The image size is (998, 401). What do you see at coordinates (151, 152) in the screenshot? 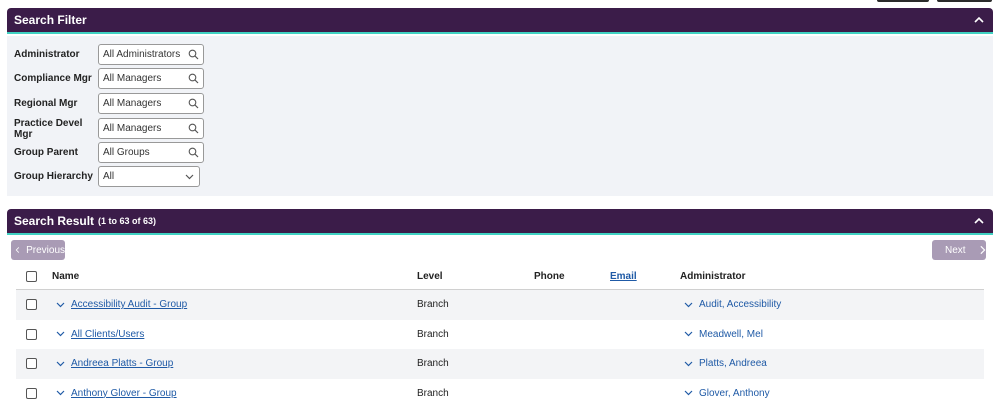
I see `group-parent-input: All Groups` at bounding box center [151, 152].